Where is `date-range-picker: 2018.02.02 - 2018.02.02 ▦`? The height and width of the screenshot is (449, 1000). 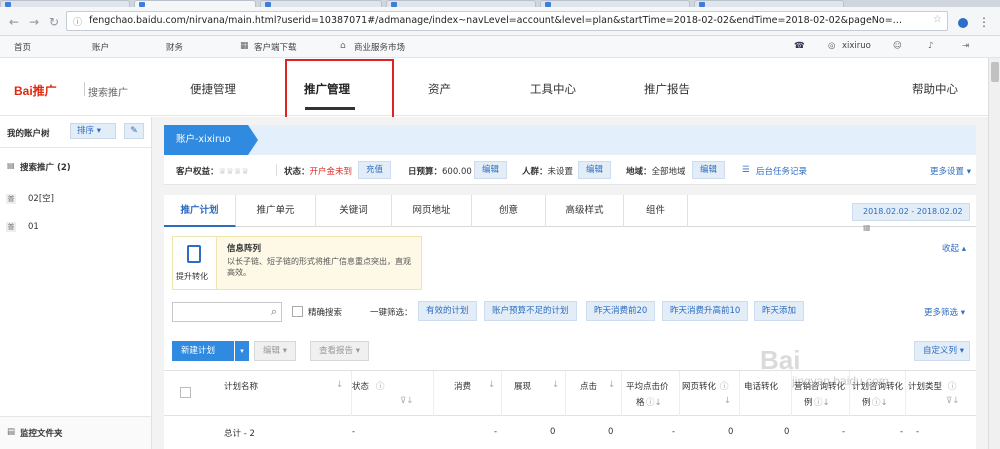
date-range-picker: 2018.02.02 - 2018.02.02 ▦ is located at coordinates (911, 217).